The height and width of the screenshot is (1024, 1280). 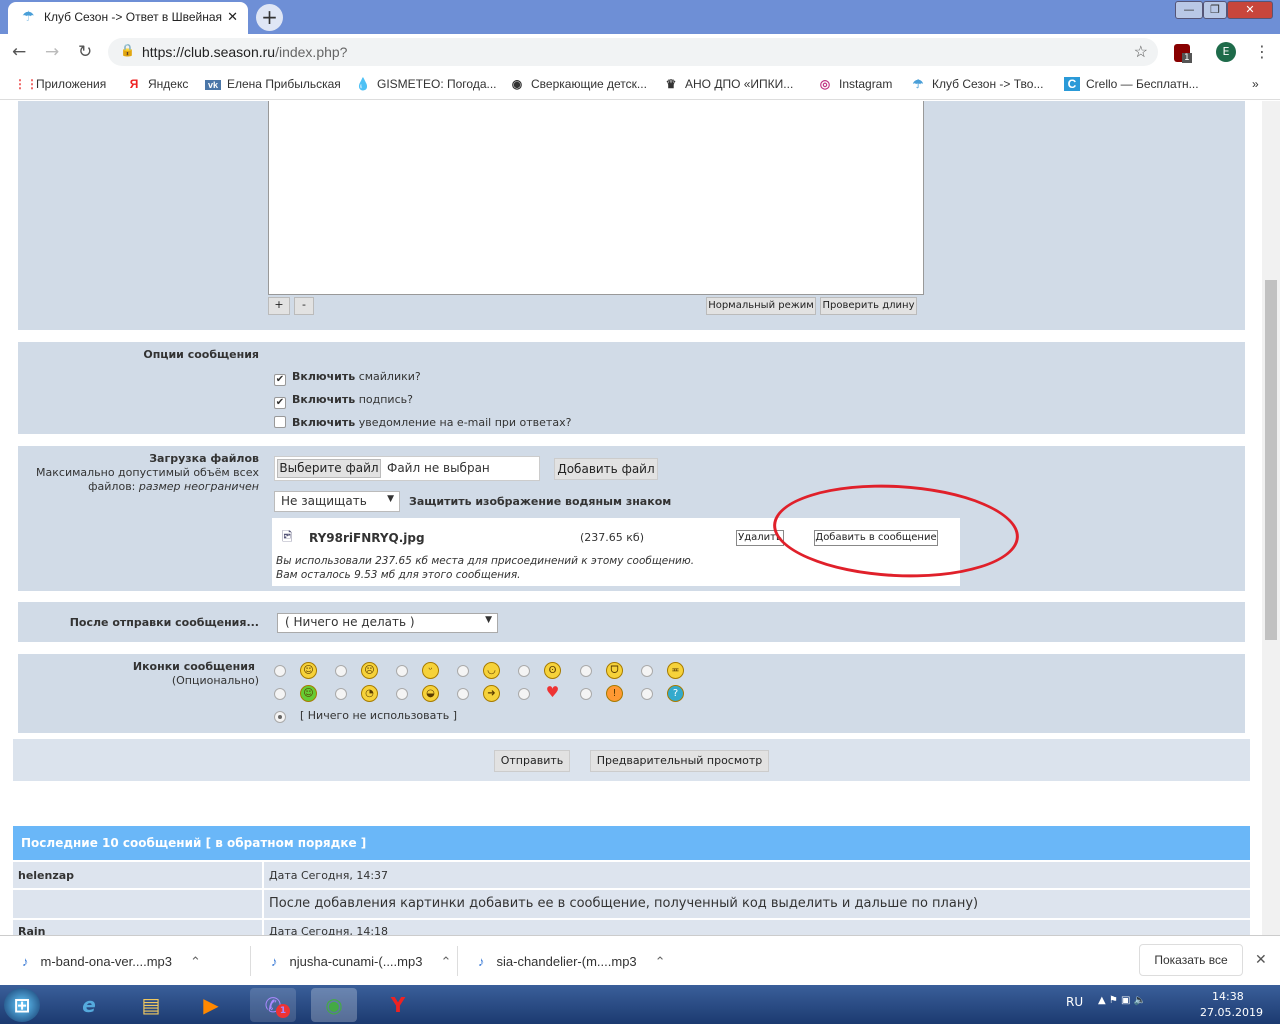 I want to click on post-author: helenzap, so click(x=46, y=875).